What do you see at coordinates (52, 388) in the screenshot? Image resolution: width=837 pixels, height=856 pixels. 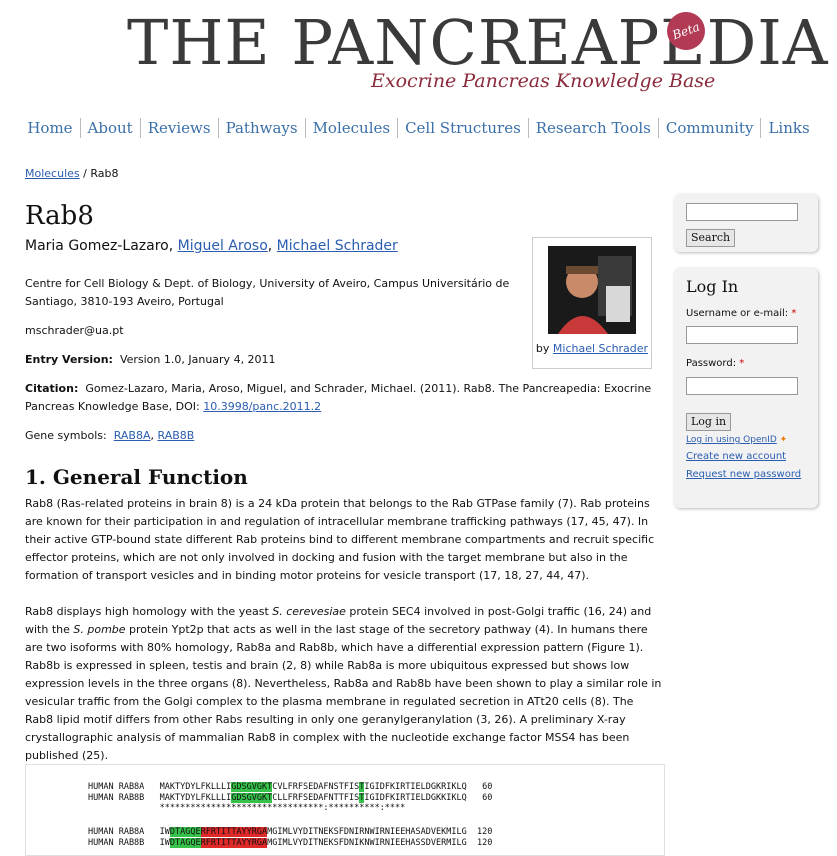 I see `citation-label: Citation:` at bounding box center [52, 388].